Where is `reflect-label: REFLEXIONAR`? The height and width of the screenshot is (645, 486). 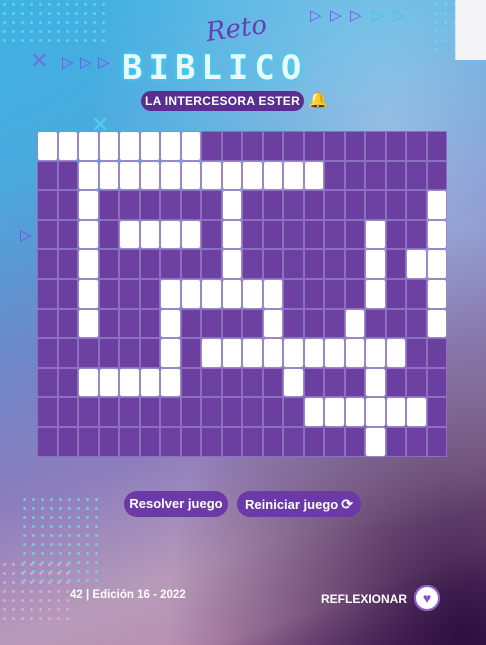
reflect-label: REFLEXIONAR is located at coordinates (364, 599).